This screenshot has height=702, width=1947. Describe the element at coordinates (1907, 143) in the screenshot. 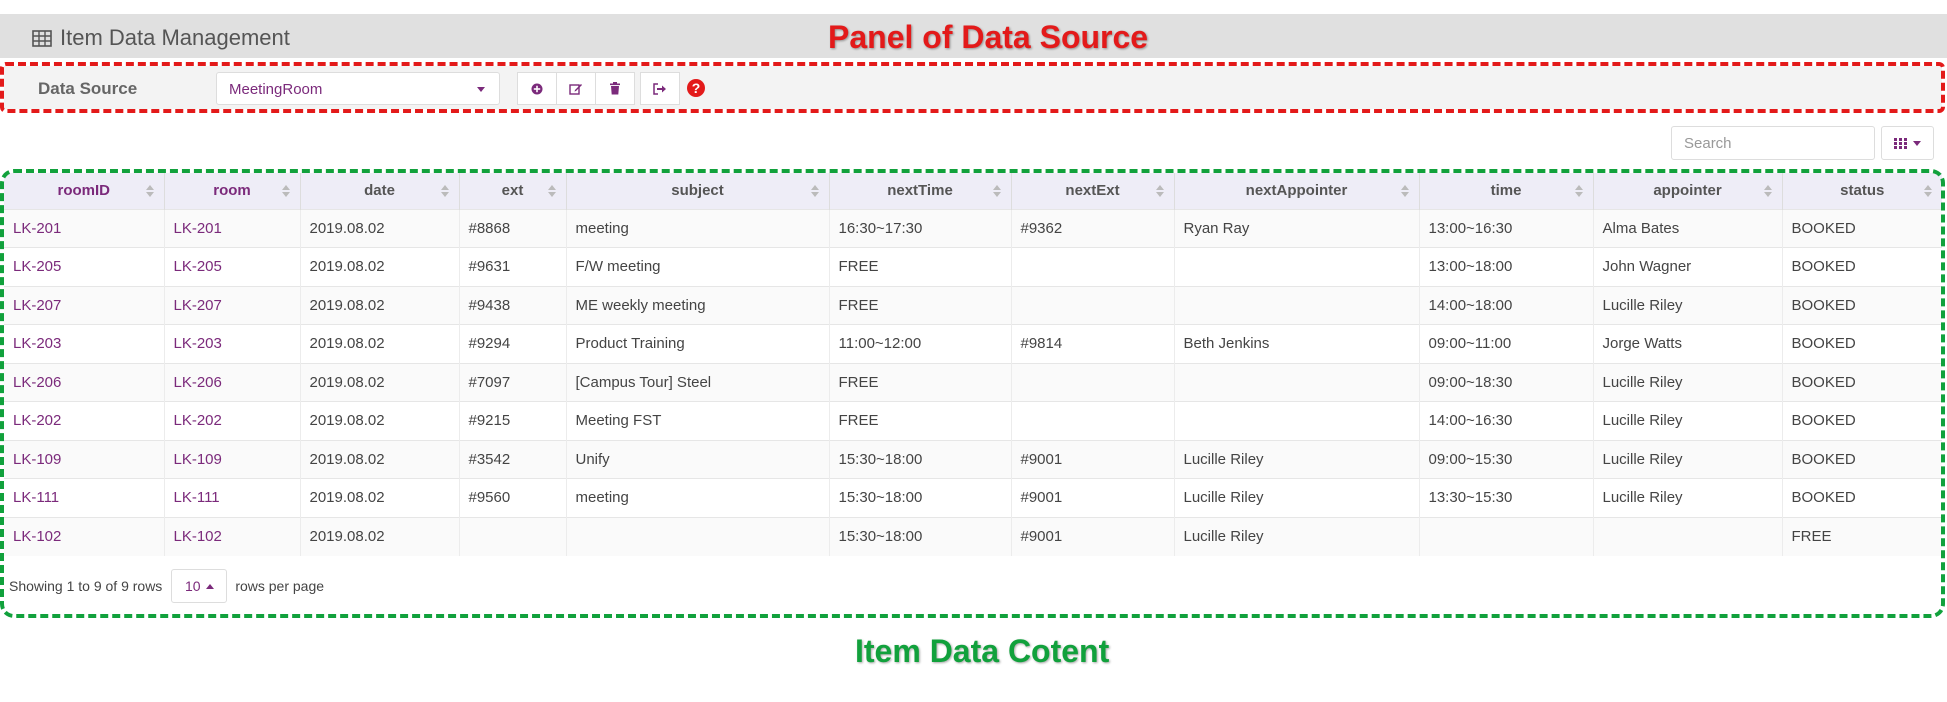

I see `columns-toggle-button` at that location.